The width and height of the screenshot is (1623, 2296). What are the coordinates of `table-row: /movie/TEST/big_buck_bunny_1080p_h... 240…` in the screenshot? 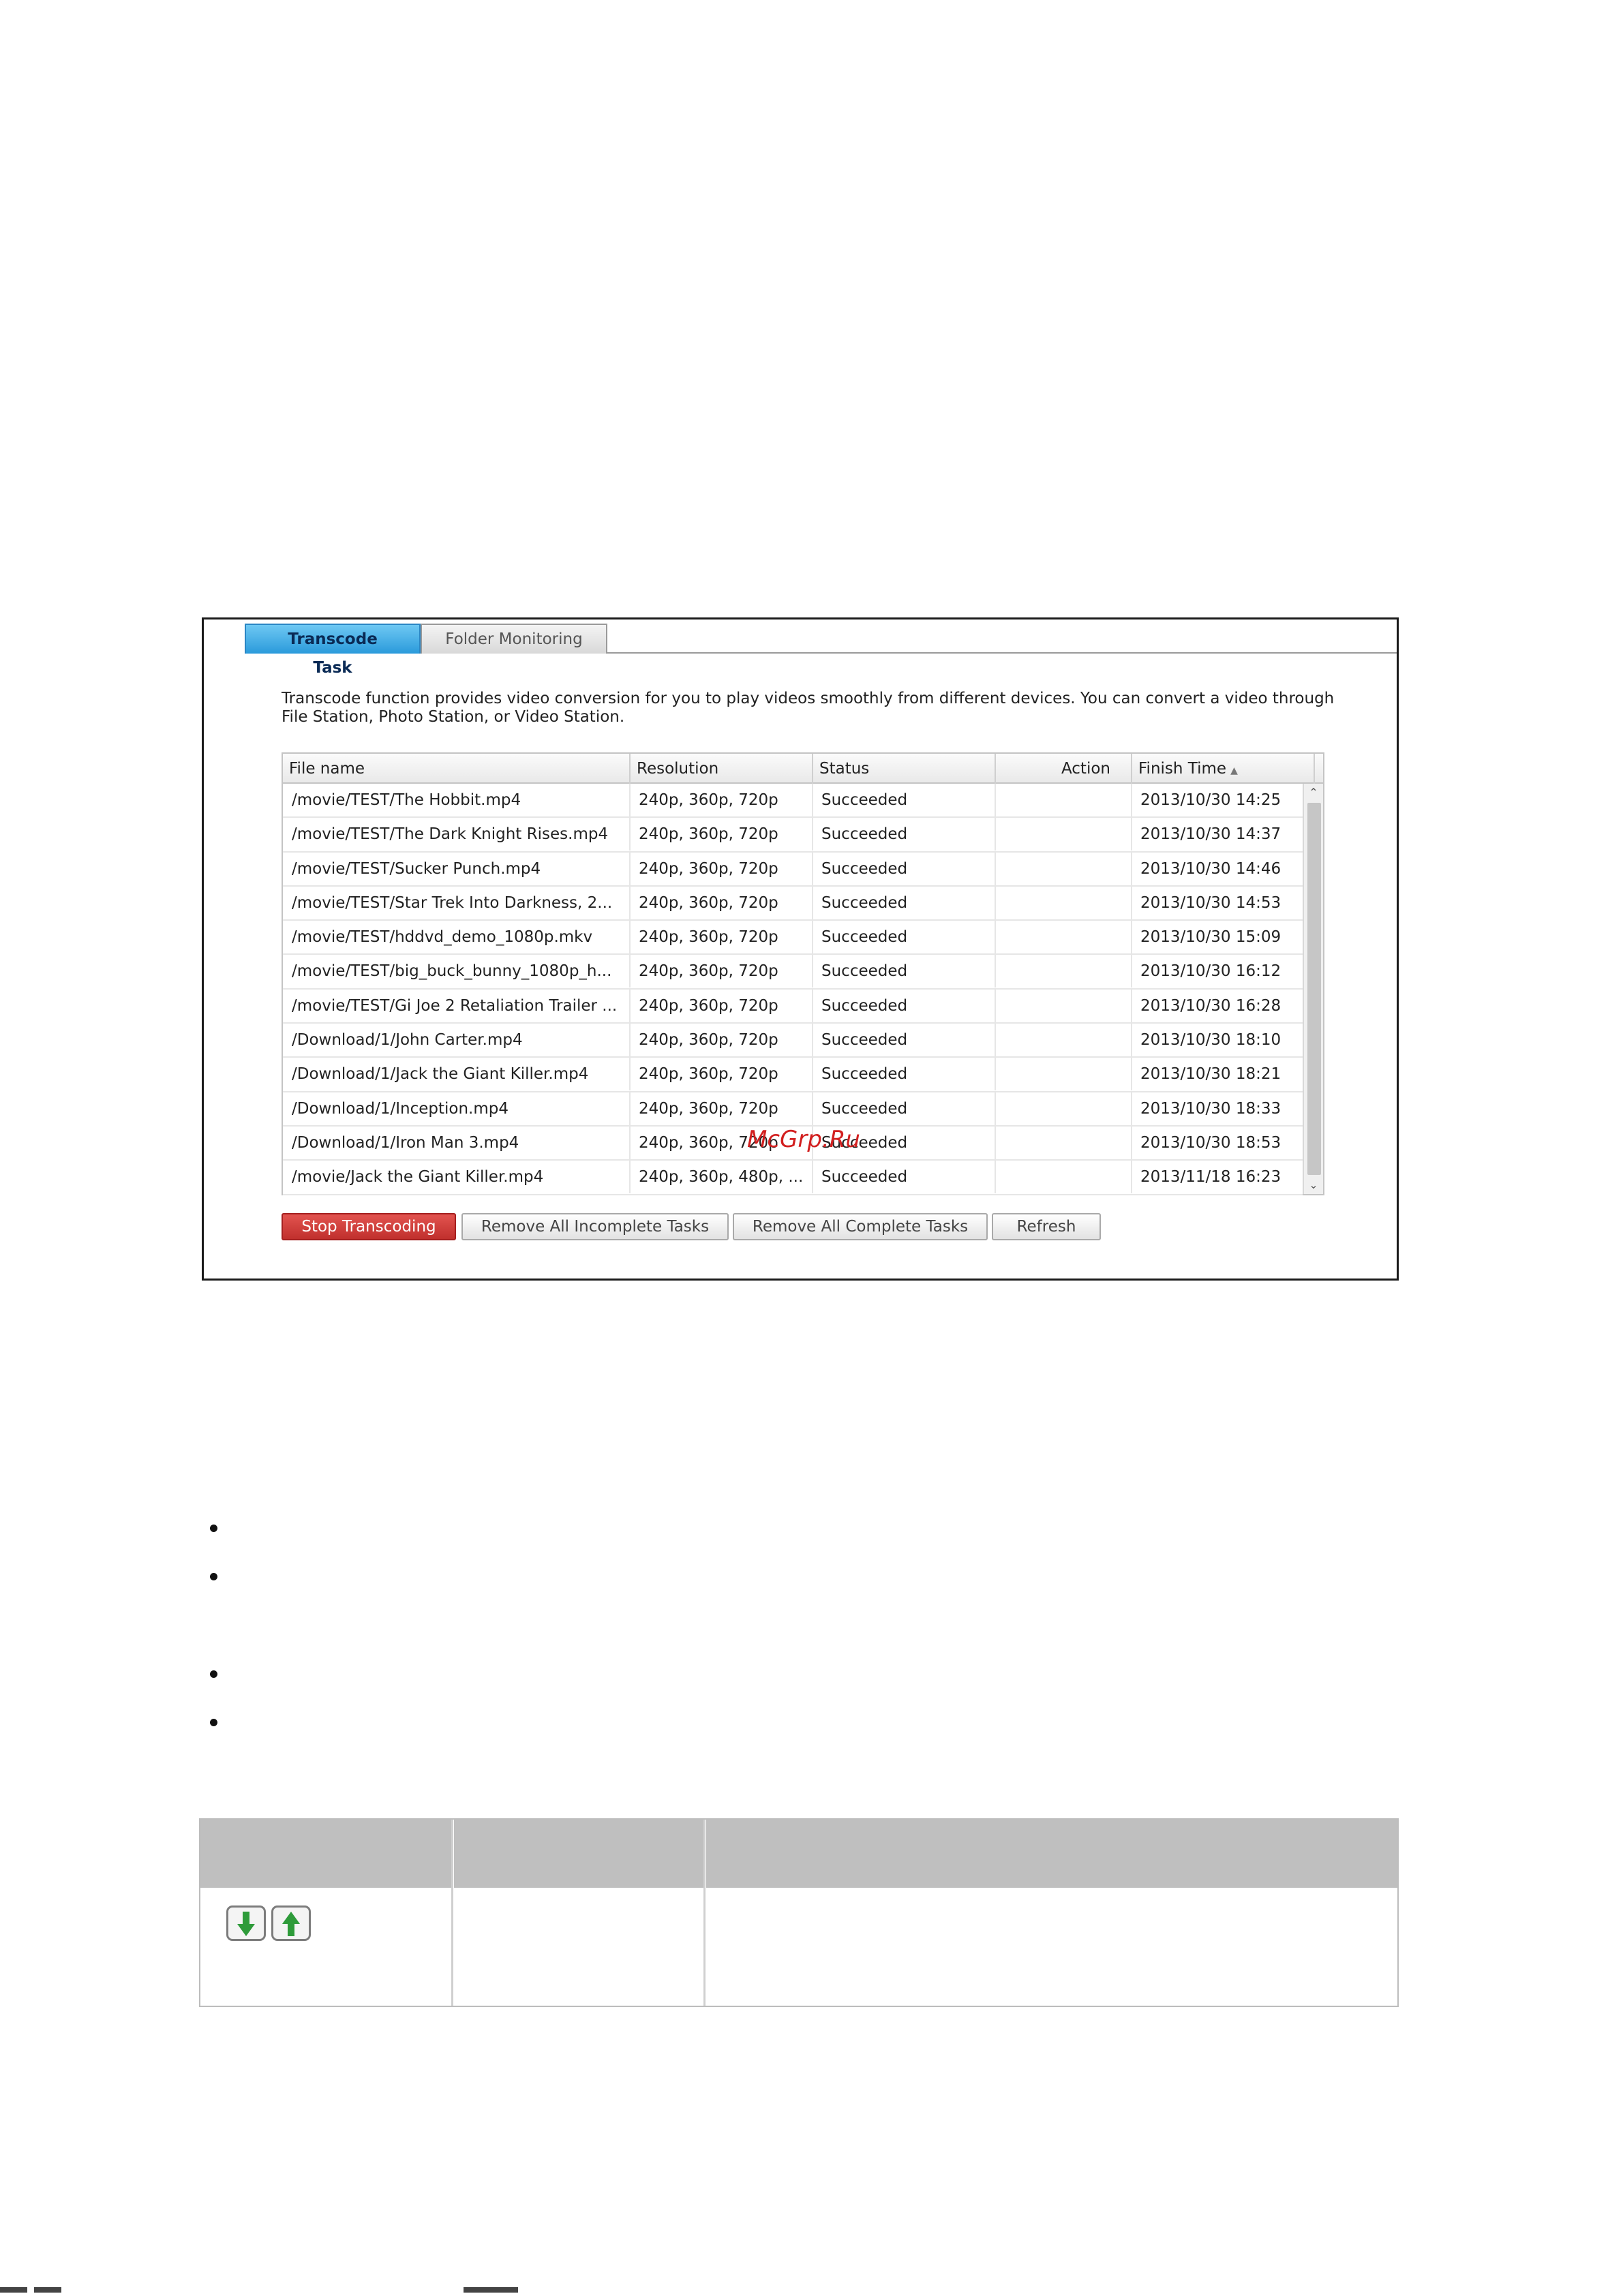 It's located at (793, 973).